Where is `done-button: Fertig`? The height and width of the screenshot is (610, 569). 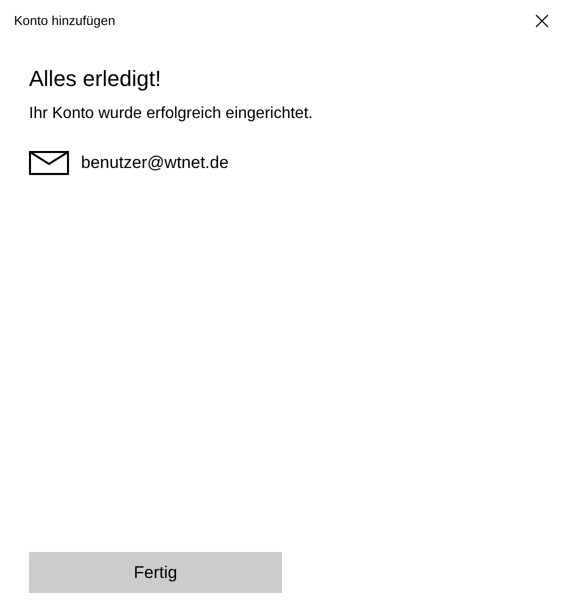
done-button: Fertig is located at coordinates (155, 572).